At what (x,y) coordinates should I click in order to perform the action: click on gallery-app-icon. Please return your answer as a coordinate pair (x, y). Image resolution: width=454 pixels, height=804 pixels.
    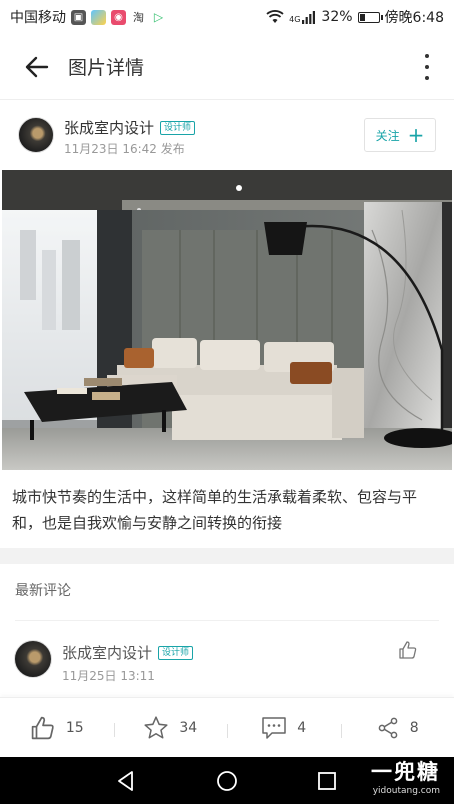
    Looking at the image, I should click on (98, 17).